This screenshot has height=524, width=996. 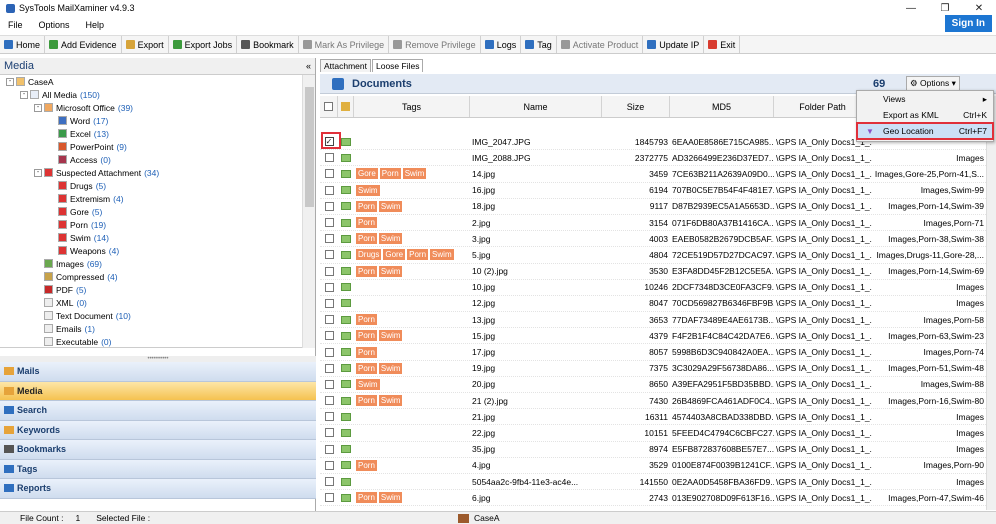 What do you see at coordinates (398, 65) in the screenshot?
I see `tab-loose-files: Loose Files` at bounding box center [398, 65].